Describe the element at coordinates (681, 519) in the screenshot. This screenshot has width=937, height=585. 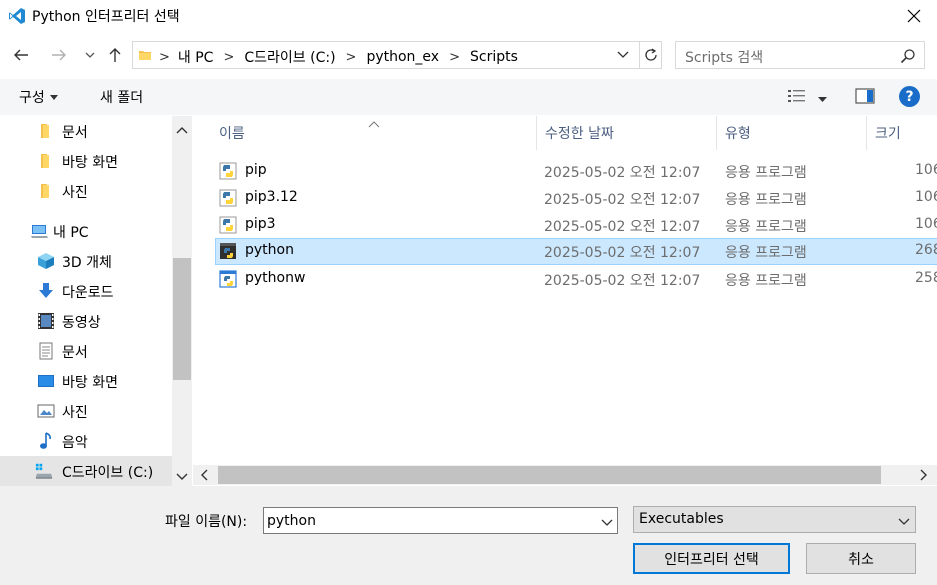
I see `file-type-filter-value: Executables` at that location.